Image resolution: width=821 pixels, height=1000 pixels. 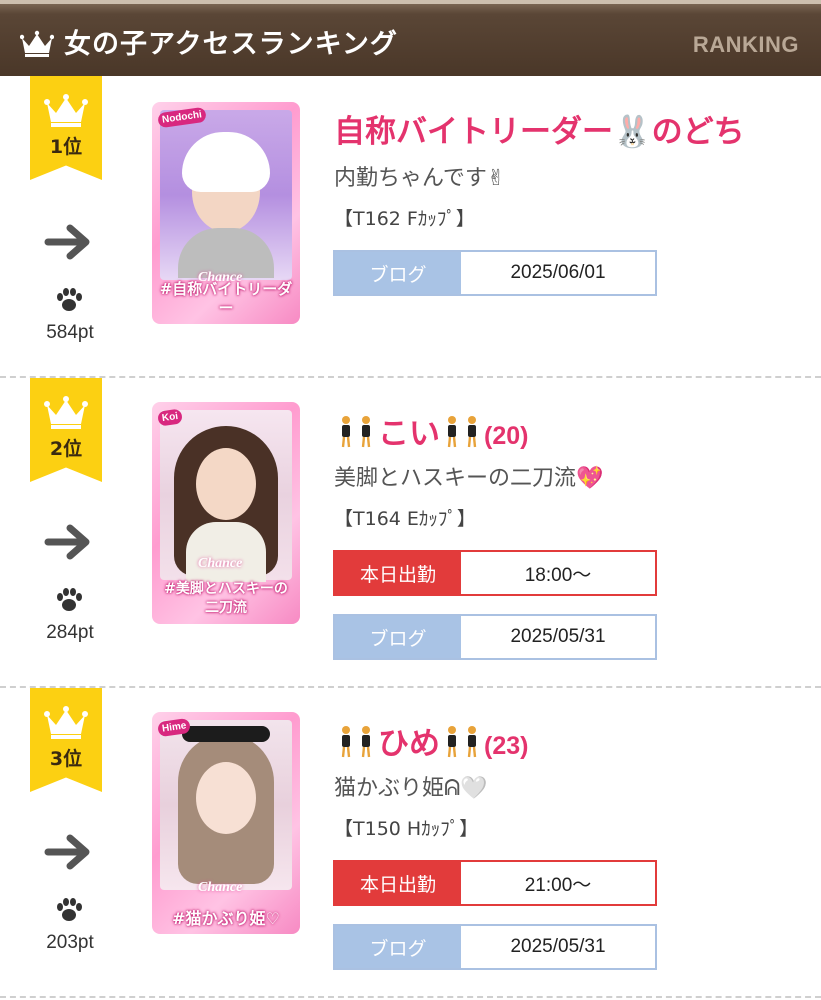 I want to click on points-value: 284pt, so click(x=70, y=632).